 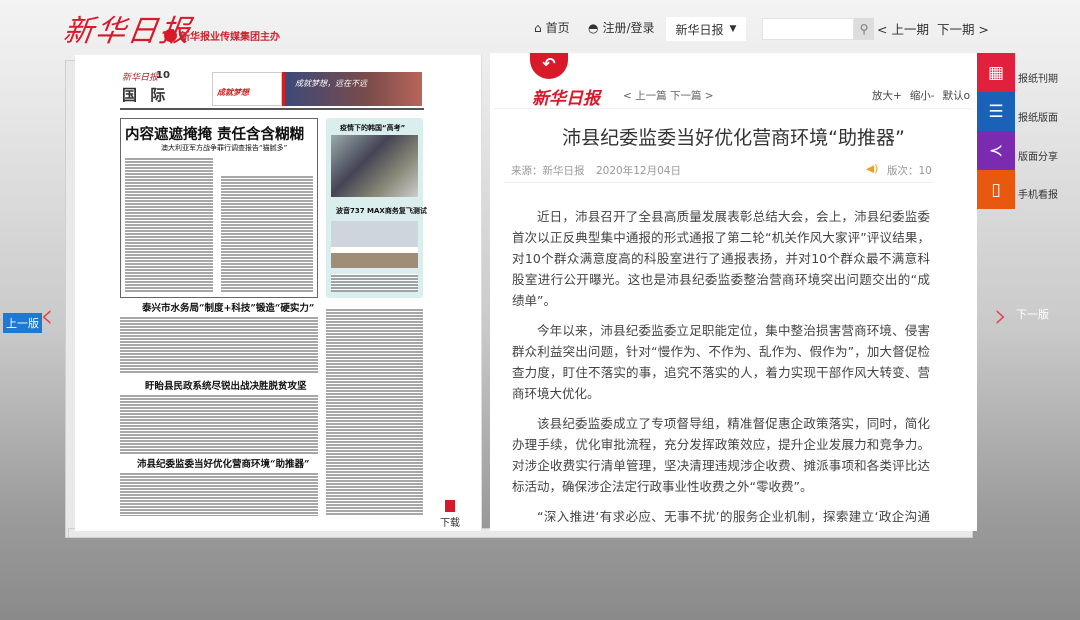 What do you see at coordinates (146, 95) in the screenshot?
I see `page-section: 国 际` at bounding box center [146, 95].